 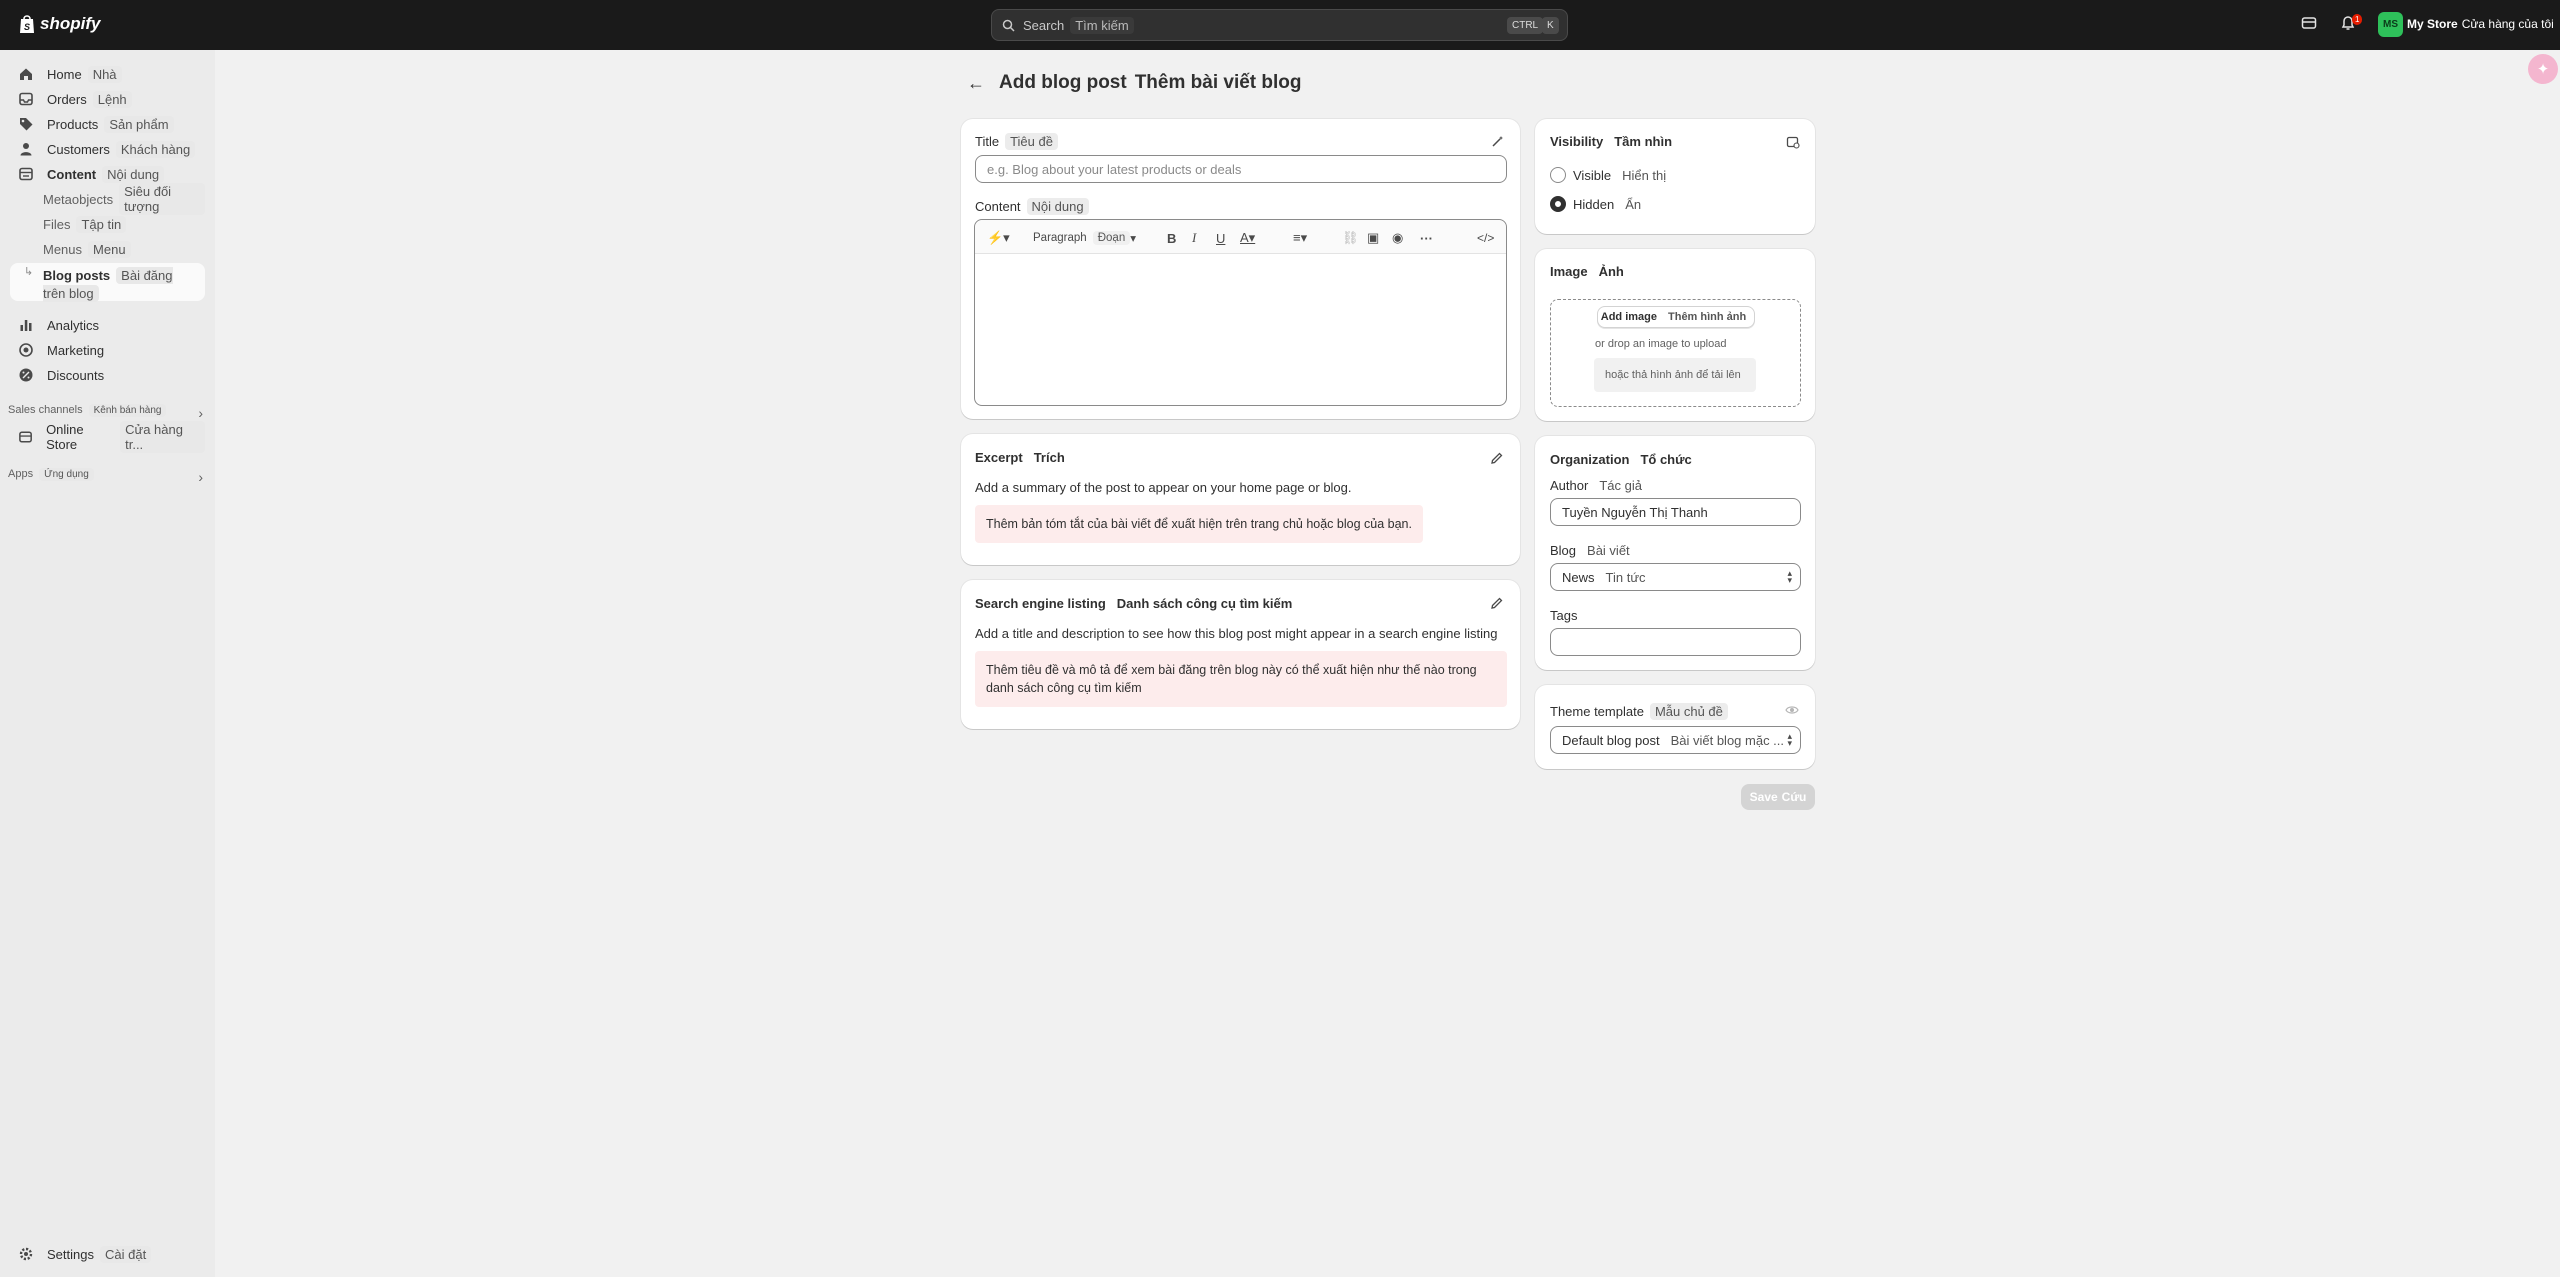 I want to click on bar-chart-icon, so click(x=26, y=325).